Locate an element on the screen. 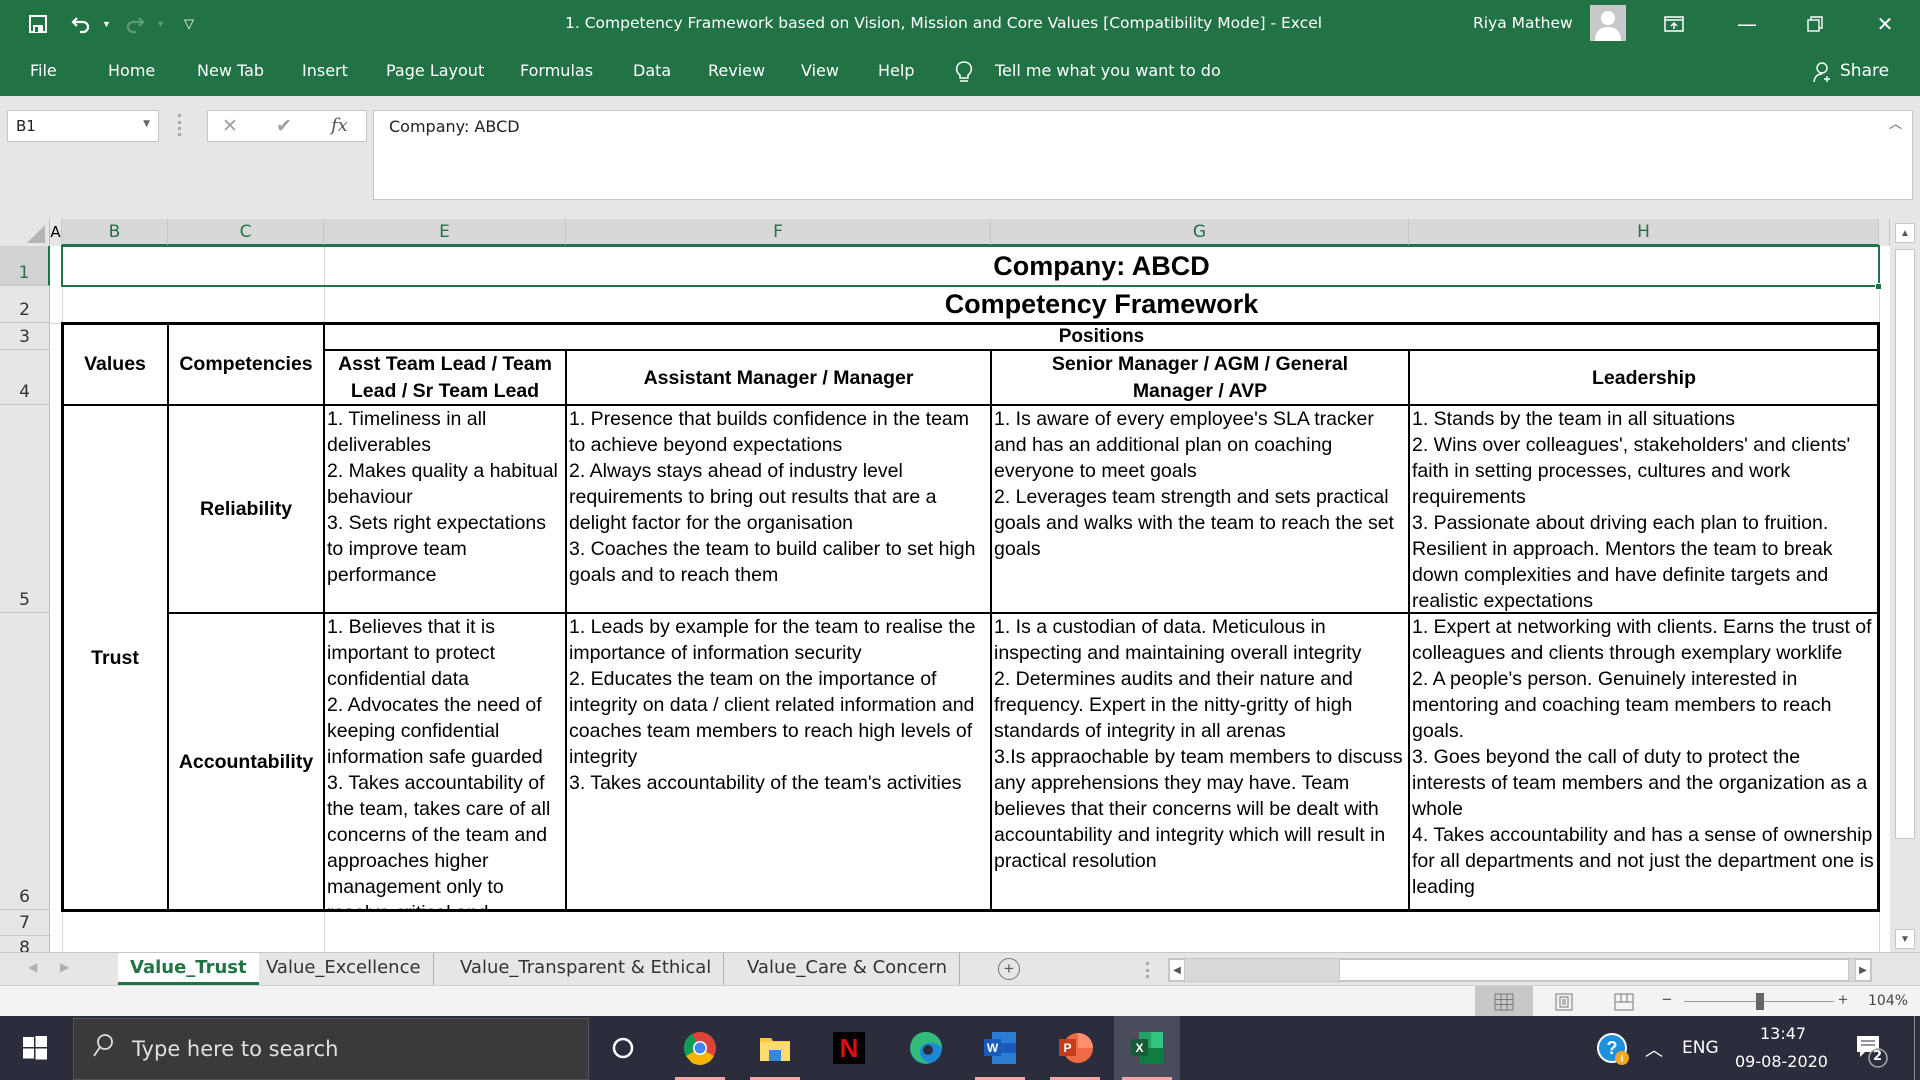 The image size is (1920, 1080). values-header: Values is located at coordinates (115, 364).